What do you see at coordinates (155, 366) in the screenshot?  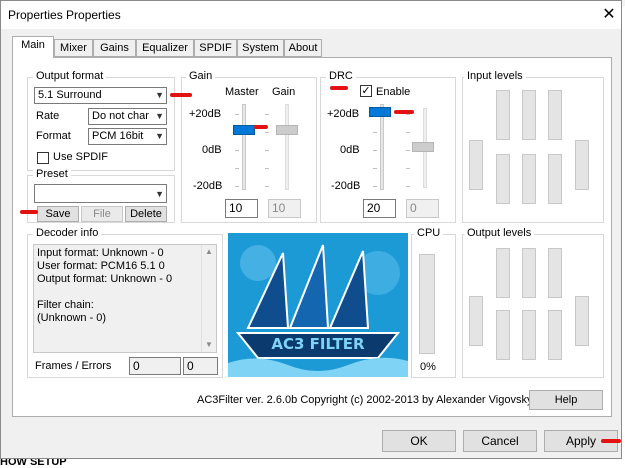 I see `frames-value: 0` at bounding box center [155, 366].